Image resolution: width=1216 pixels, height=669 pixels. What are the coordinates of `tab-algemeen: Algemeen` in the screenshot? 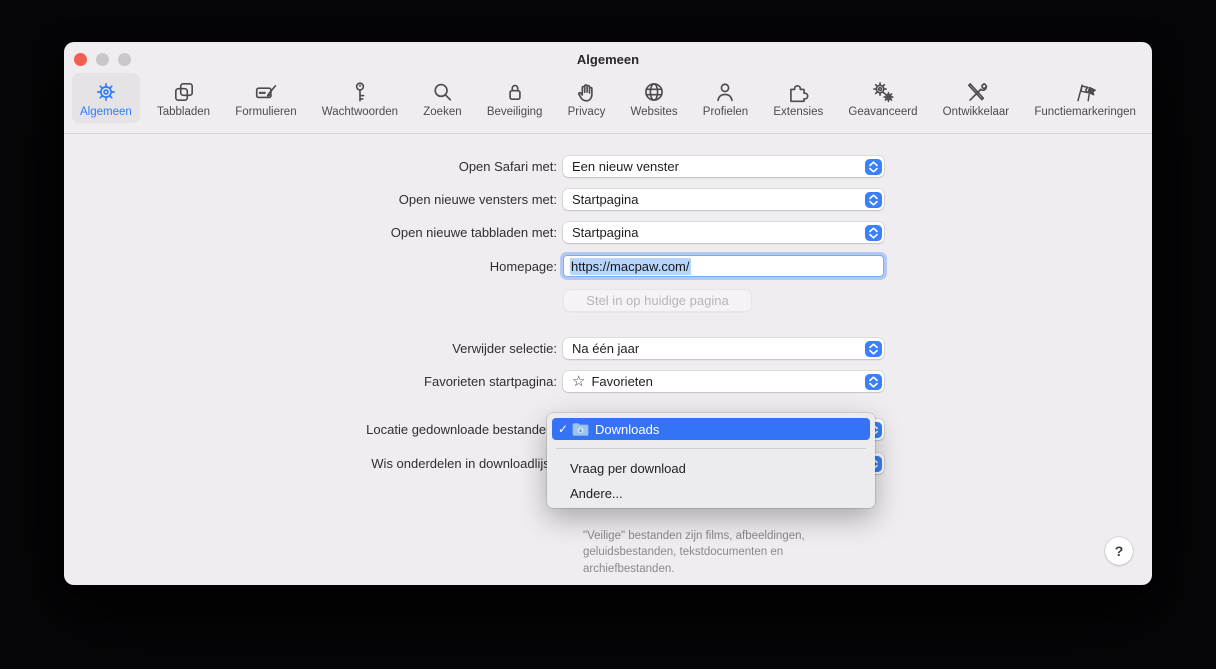 It's located at (106, 98).